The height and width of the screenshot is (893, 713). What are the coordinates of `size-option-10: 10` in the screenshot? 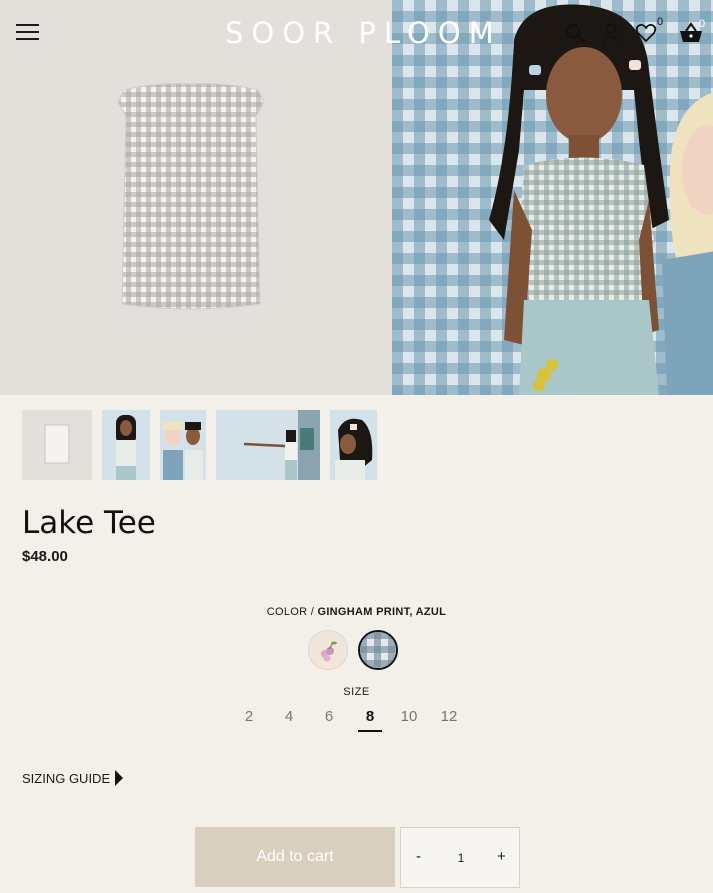 It's located at (409, 716).